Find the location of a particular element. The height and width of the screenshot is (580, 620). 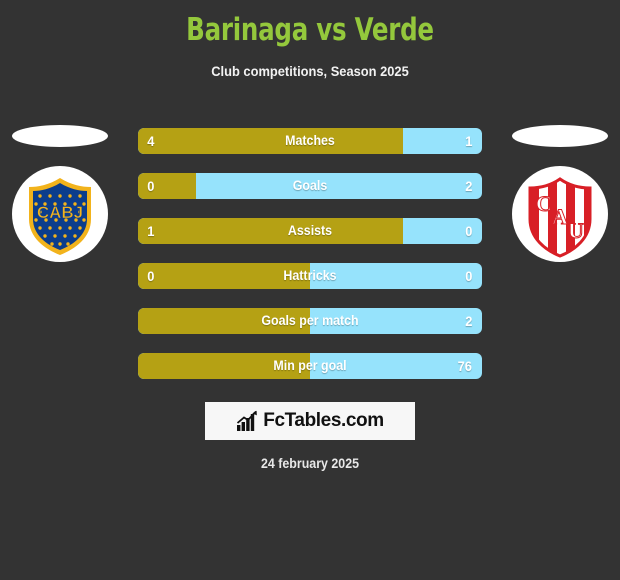

away-value: 76 is located at coordinates (465, 366).